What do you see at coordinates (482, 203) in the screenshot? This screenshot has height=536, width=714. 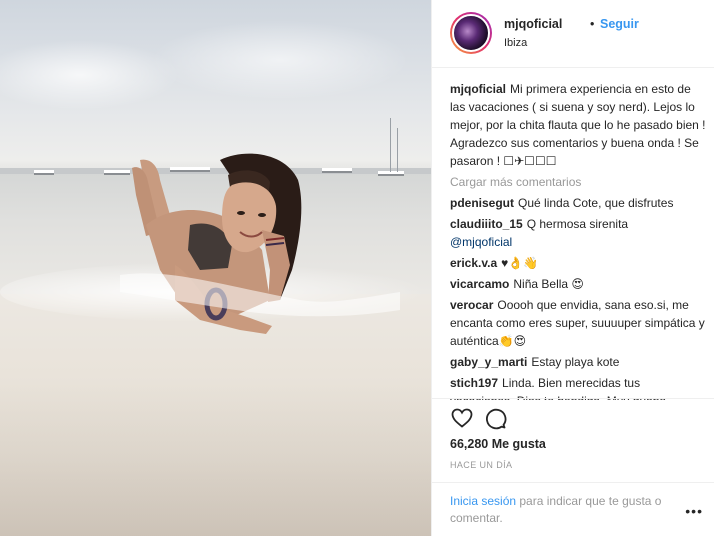 I see `comment-username: pdenisegut` at bounding box center [482, 203].